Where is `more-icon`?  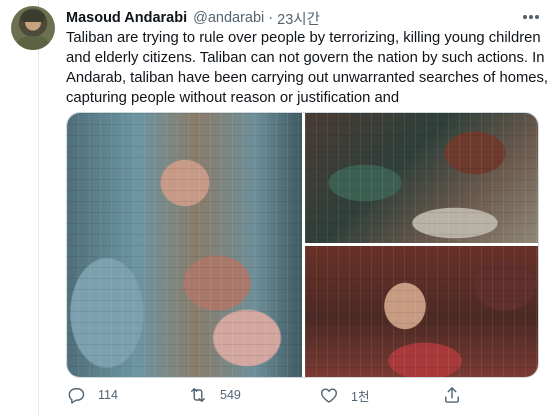 more-icon is located at coordinates (531, 17).